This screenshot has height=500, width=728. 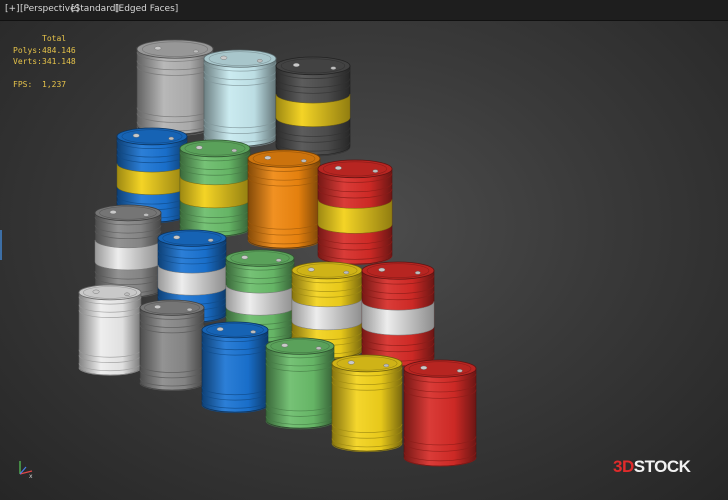 What do you see at coordinates (23, 85) in the screenshot?
I see `fps-label: FPS:` at bounding box center [23, 85].